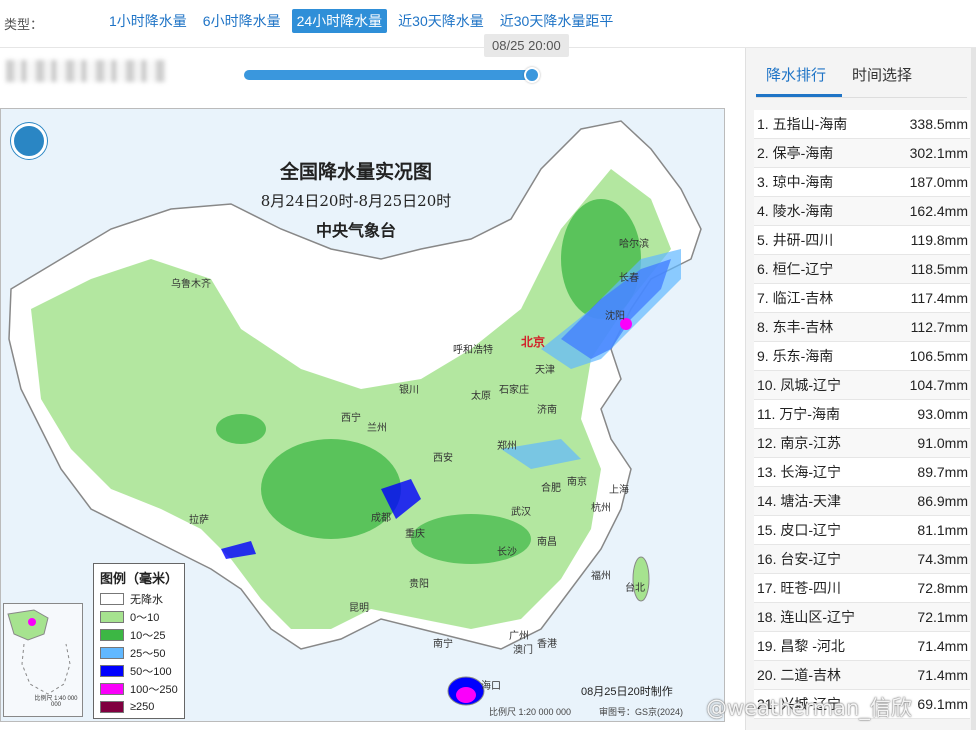 This screenshot has width=976, height=730. Describe the element at coordinates (351, 418) in the screenshot. I see `city-label: 西宁` at that location.